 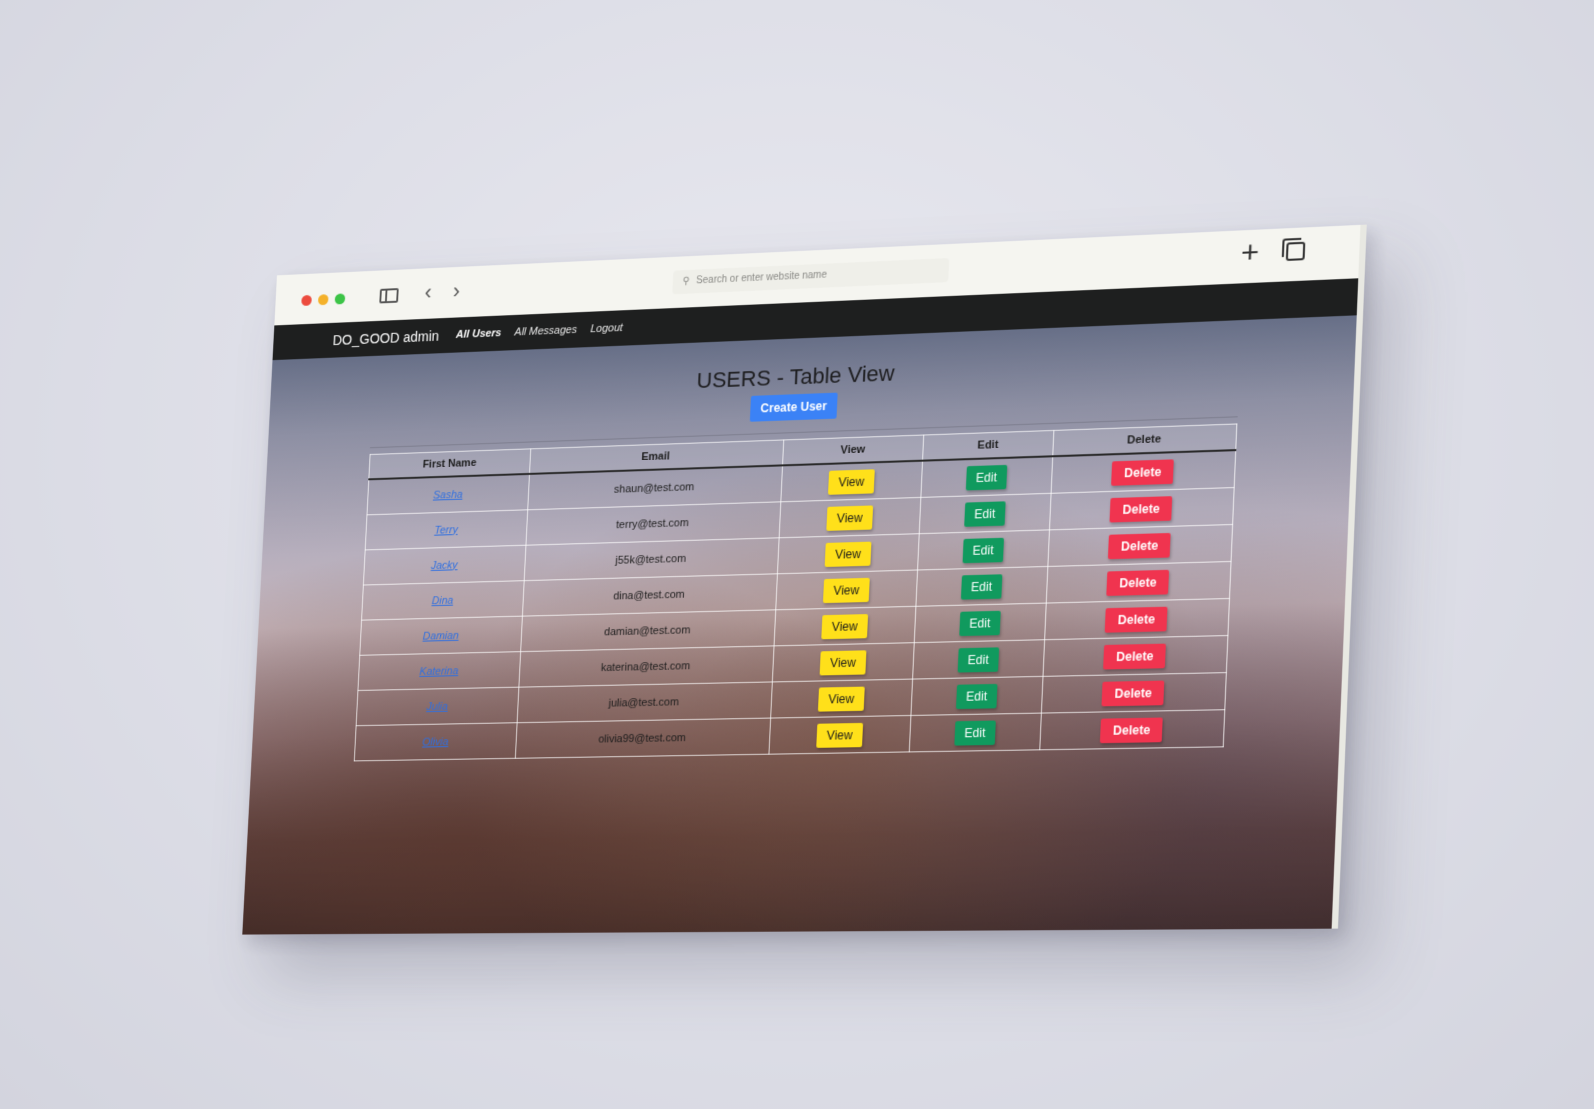 What do you see at coordinates (428, 292) in the screenshot?
I see `chevron-left-icon: ‹` at bounding box center [428, 292].